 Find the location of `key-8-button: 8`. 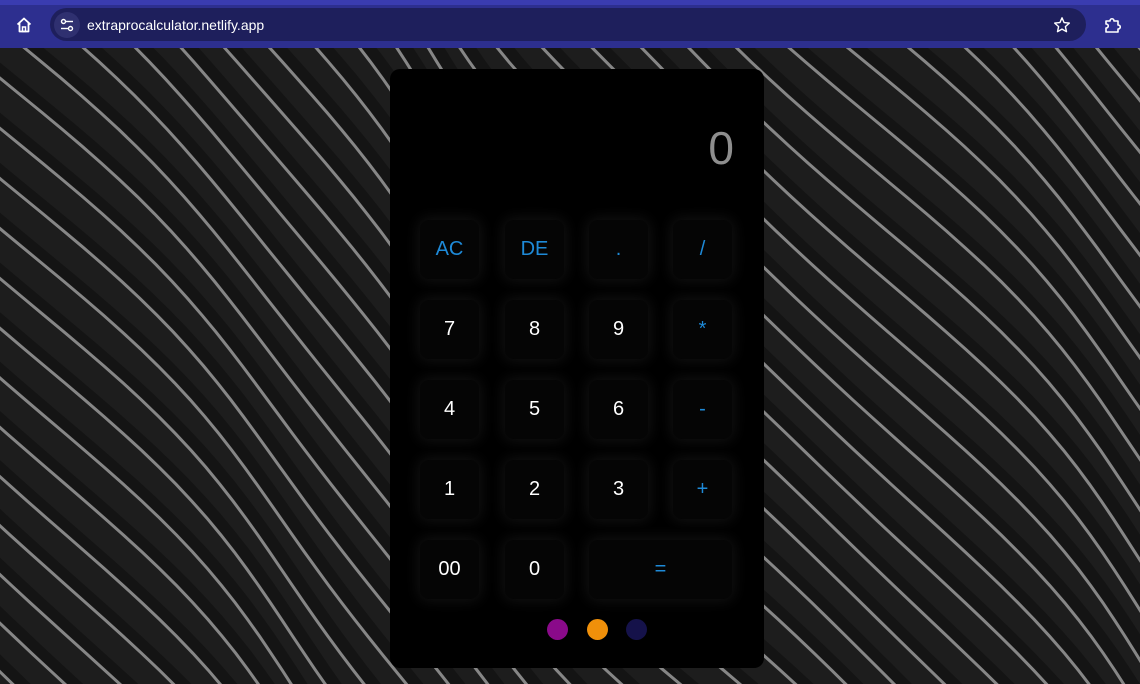

key-8-button: 8 is located at coordinates (534, 329).